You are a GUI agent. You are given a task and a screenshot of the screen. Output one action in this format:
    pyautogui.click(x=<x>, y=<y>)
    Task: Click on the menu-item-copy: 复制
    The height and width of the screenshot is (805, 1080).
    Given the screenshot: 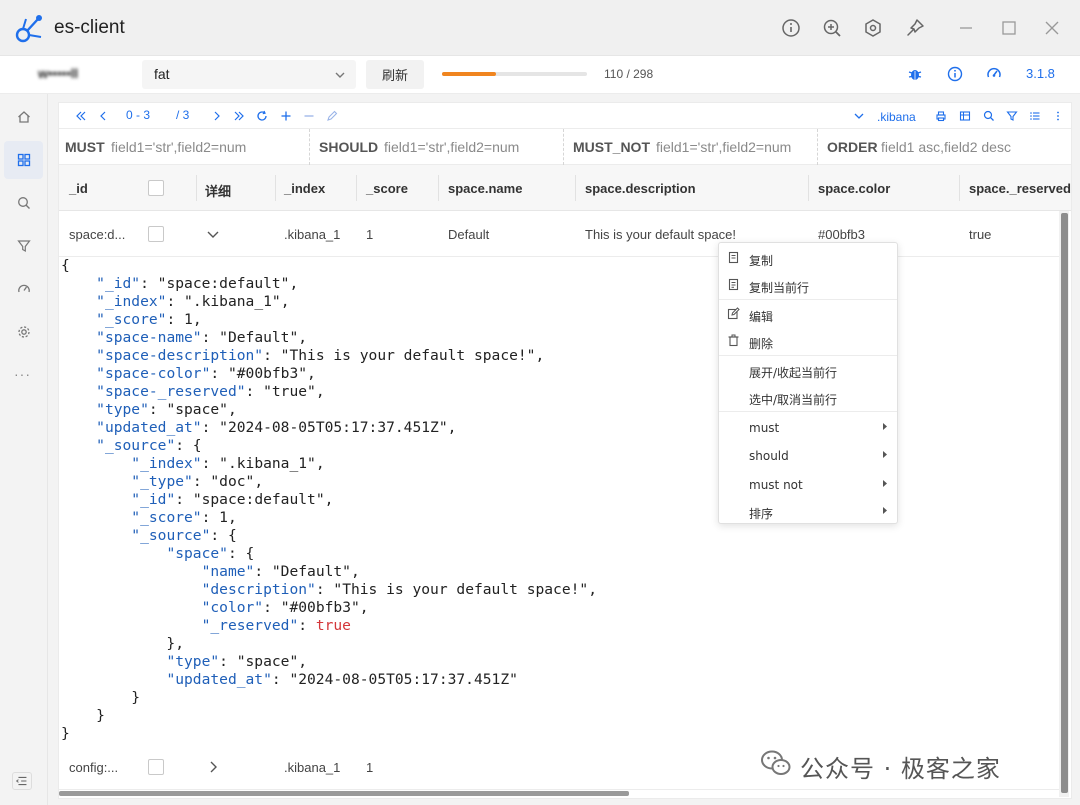 What is the action you would take?
    pyautogui.click(x=808, y=258)
    